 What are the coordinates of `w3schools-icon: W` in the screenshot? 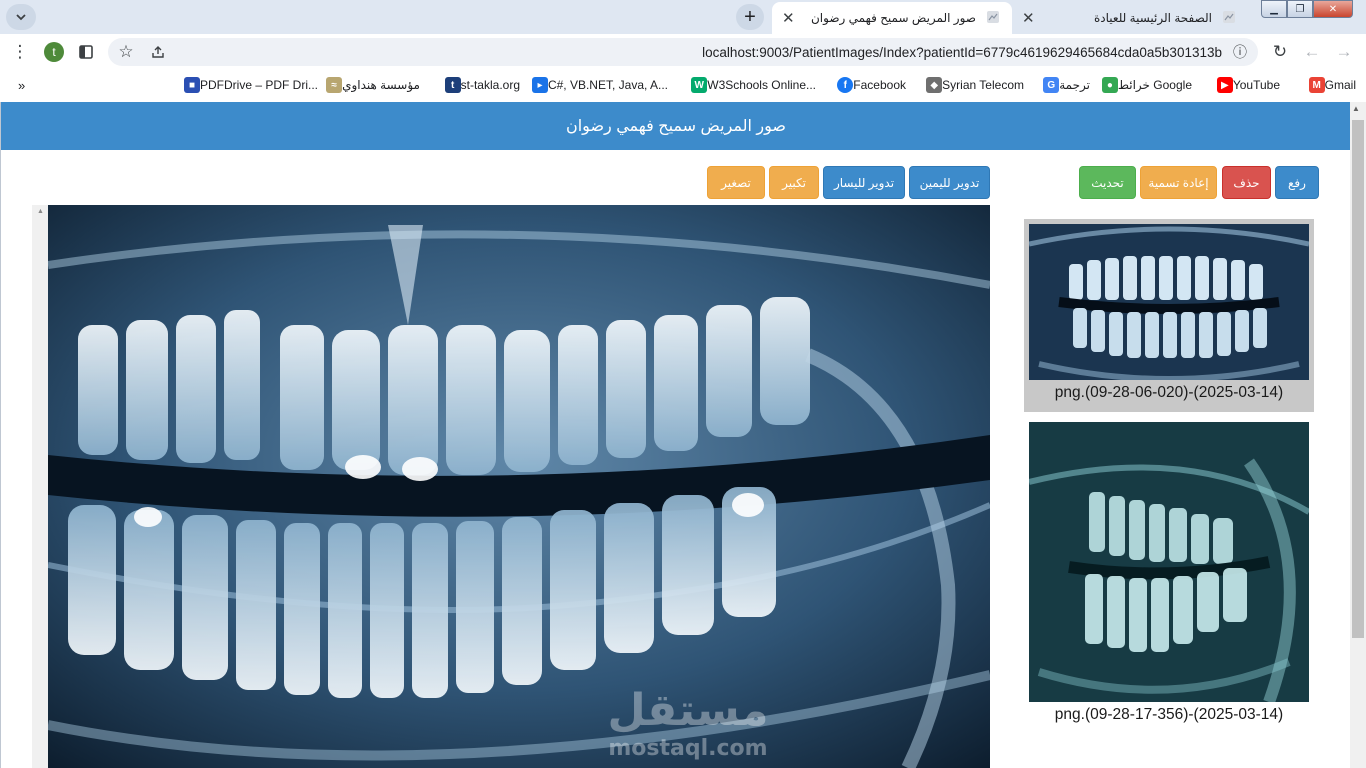 It's located at (699, 85).